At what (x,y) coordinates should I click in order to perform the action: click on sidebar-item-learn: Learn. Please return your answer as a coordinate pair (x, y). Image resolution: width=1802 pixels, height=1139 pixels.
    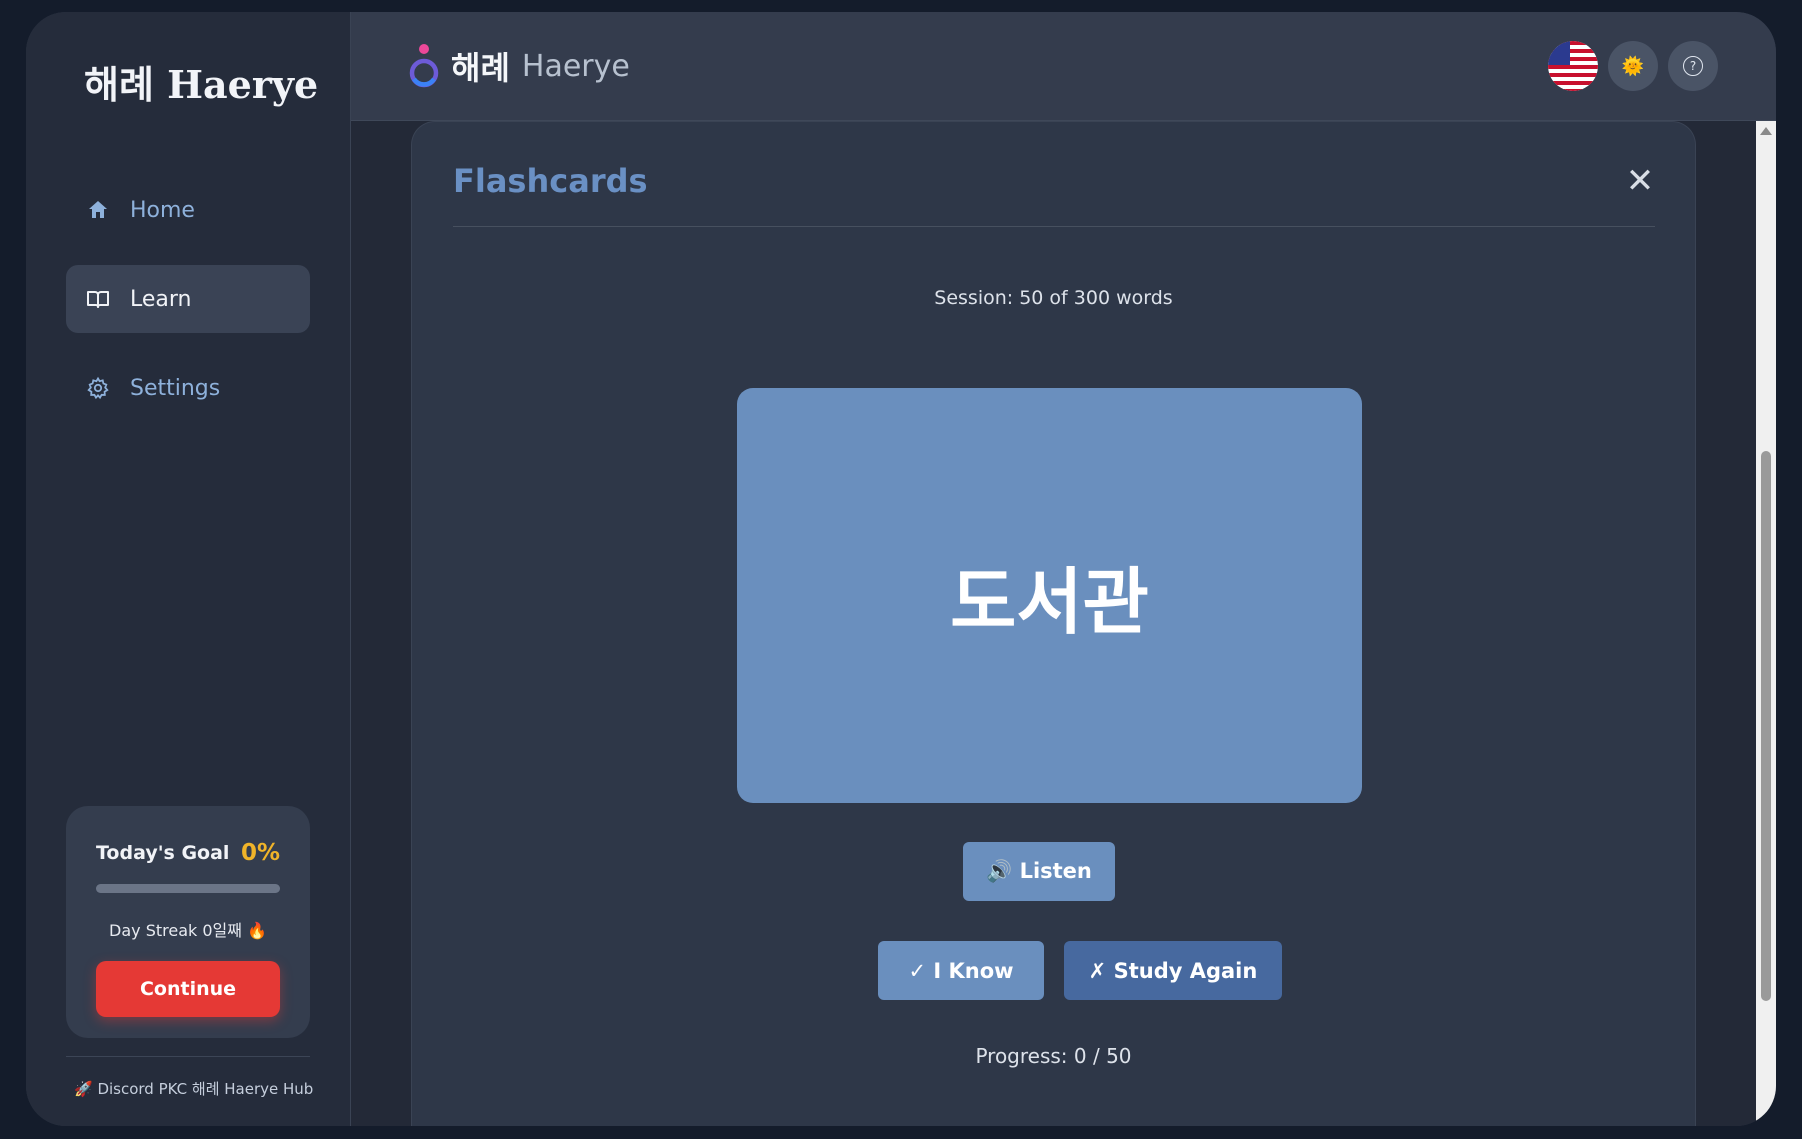
    Looking at the image, I should click on (188, 299).